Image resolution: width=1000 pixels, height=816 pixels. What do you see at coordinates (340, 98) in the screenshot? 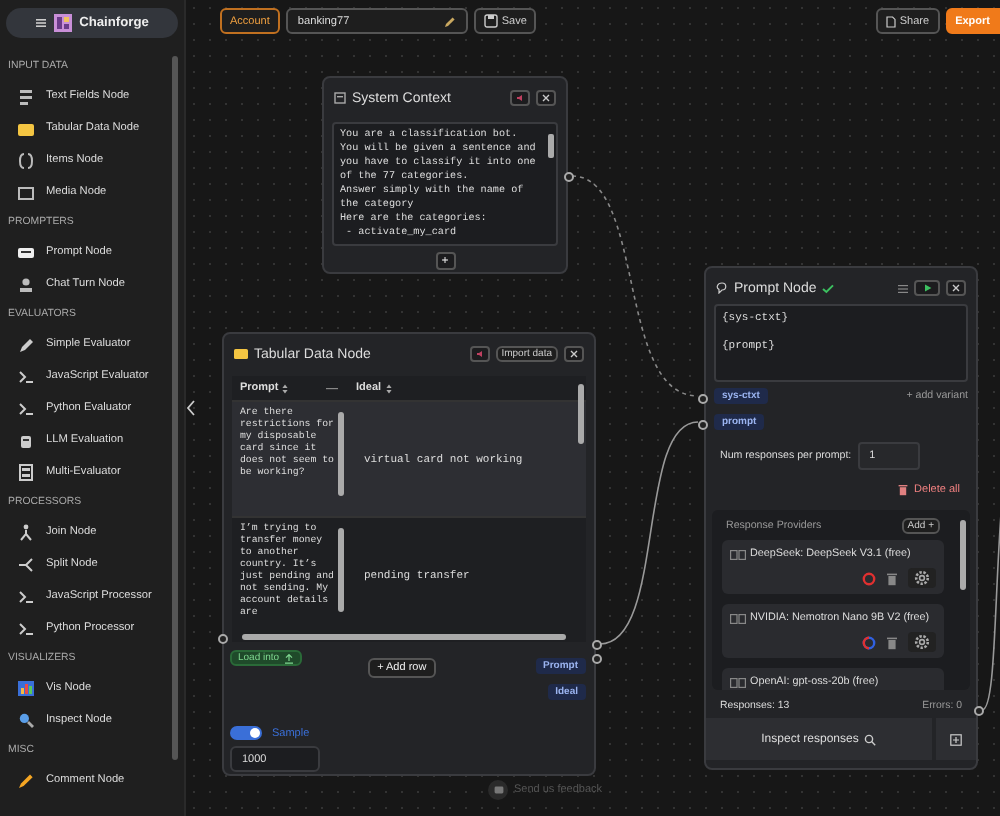
I see `text-fields-icon` at bounding box center [340, 98].